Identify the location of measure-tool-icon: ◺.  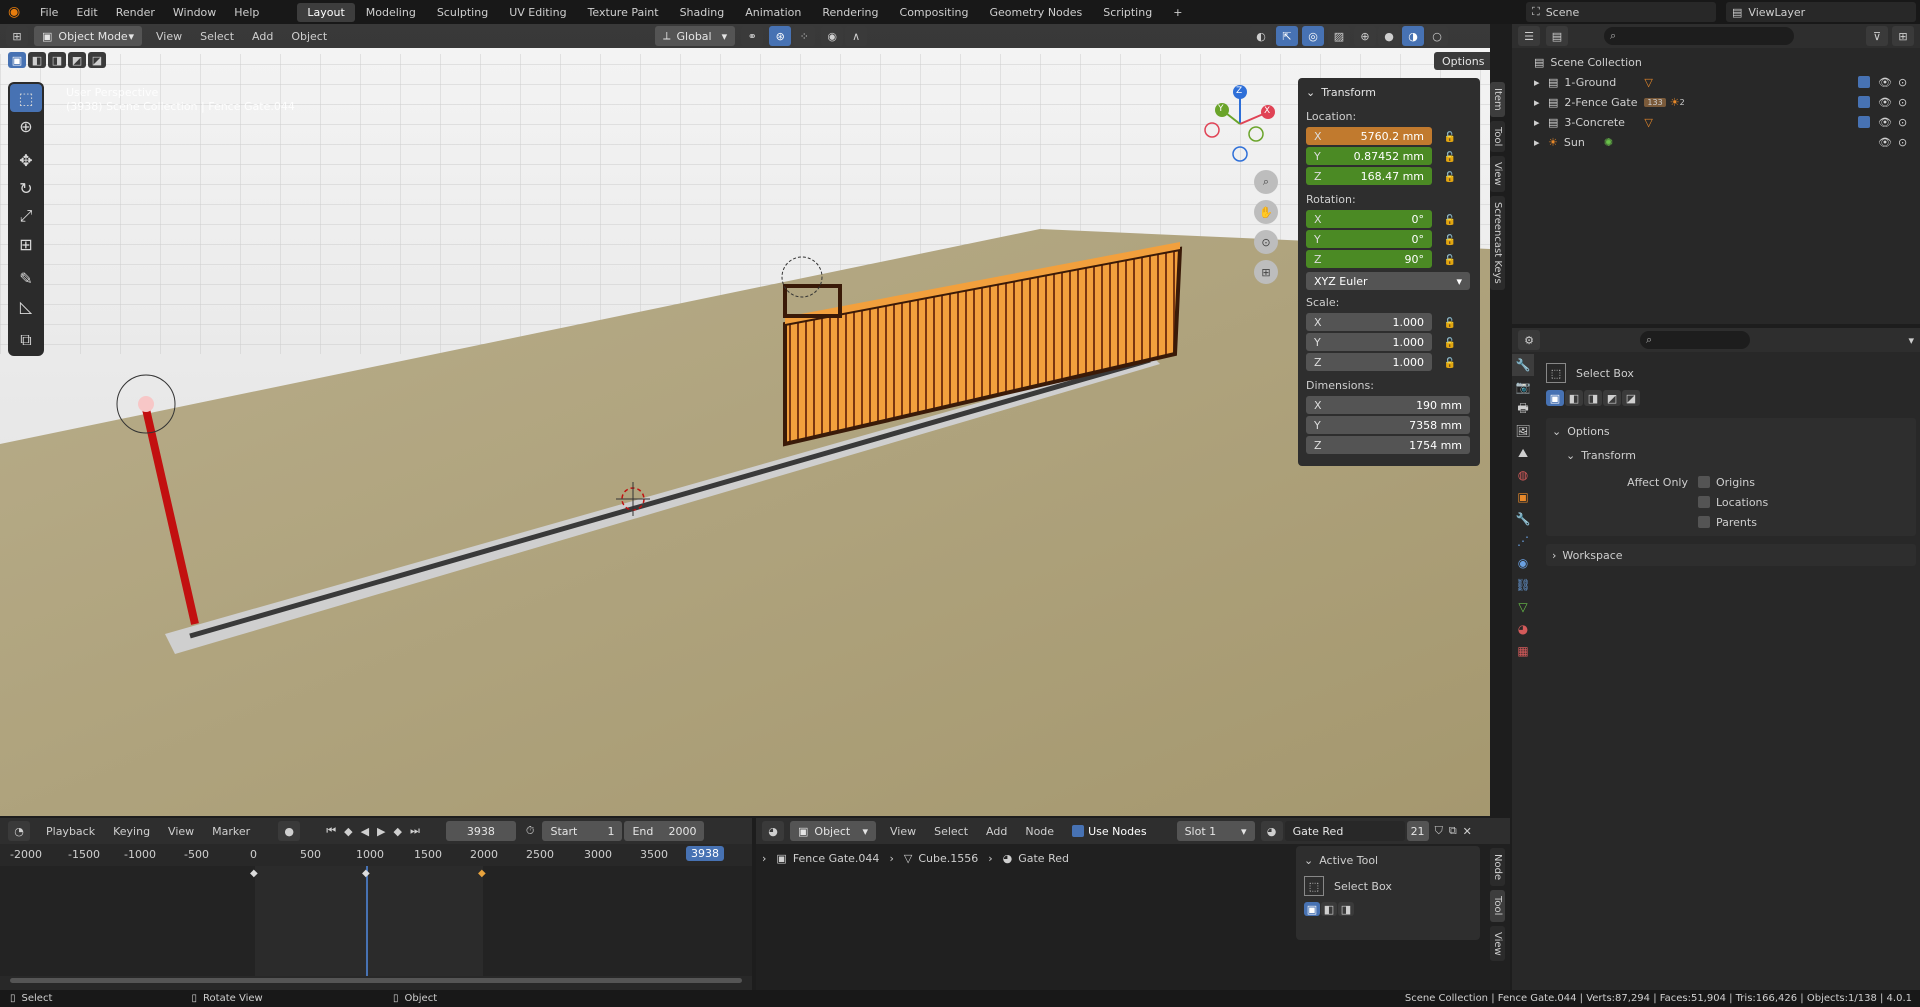
(26, 306).